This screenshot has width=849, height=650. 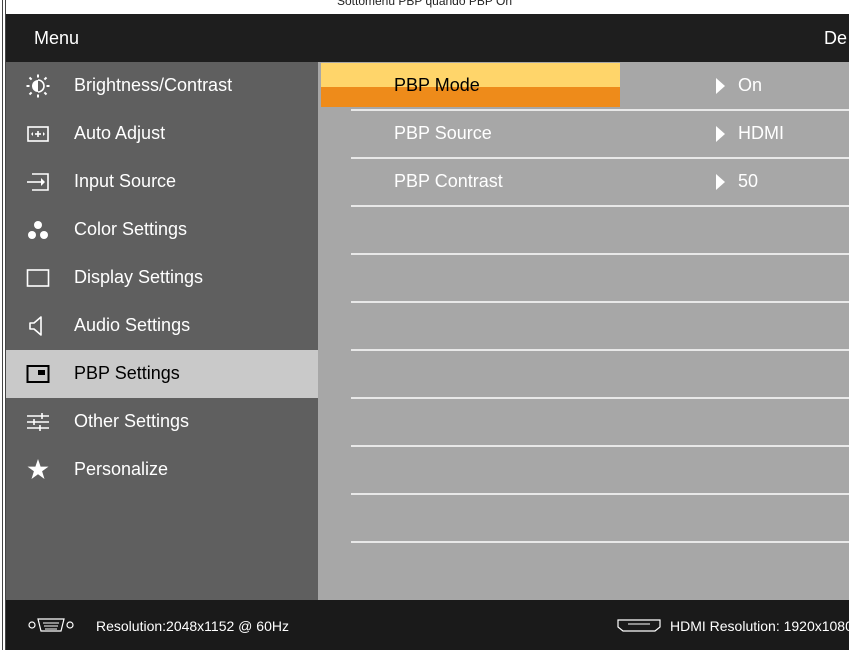 I want to click on pbp-icon, so click(x=38, y=374).